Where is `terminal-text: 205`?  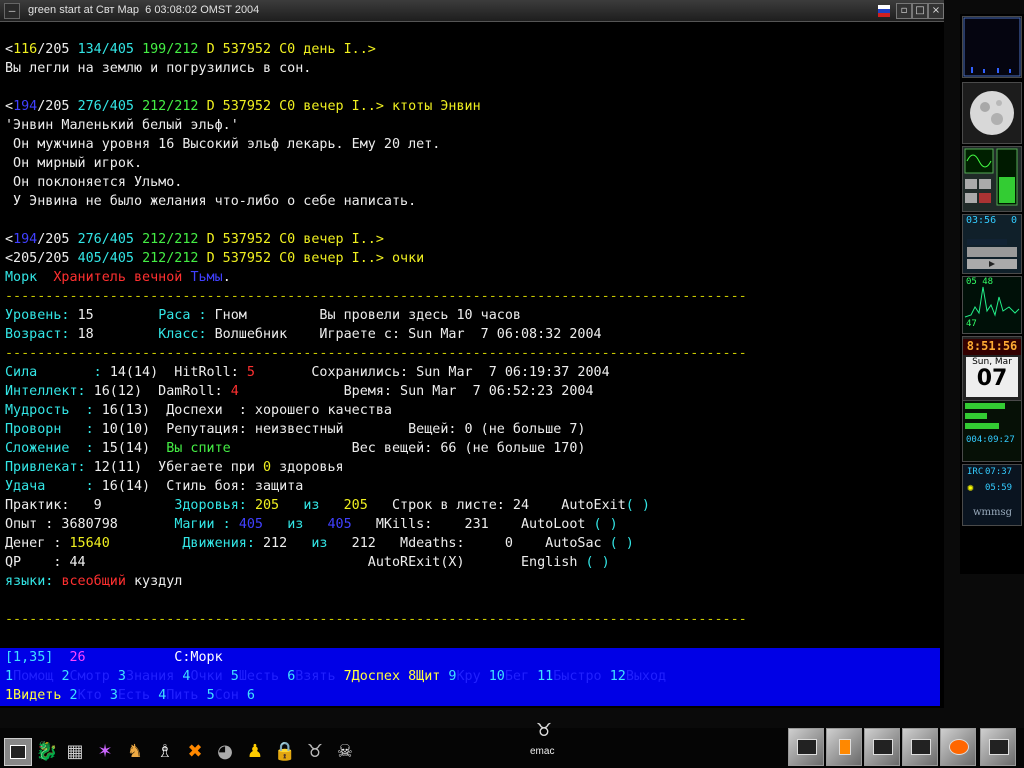
terminal-text: 205 is located at coordinates (267, 505).